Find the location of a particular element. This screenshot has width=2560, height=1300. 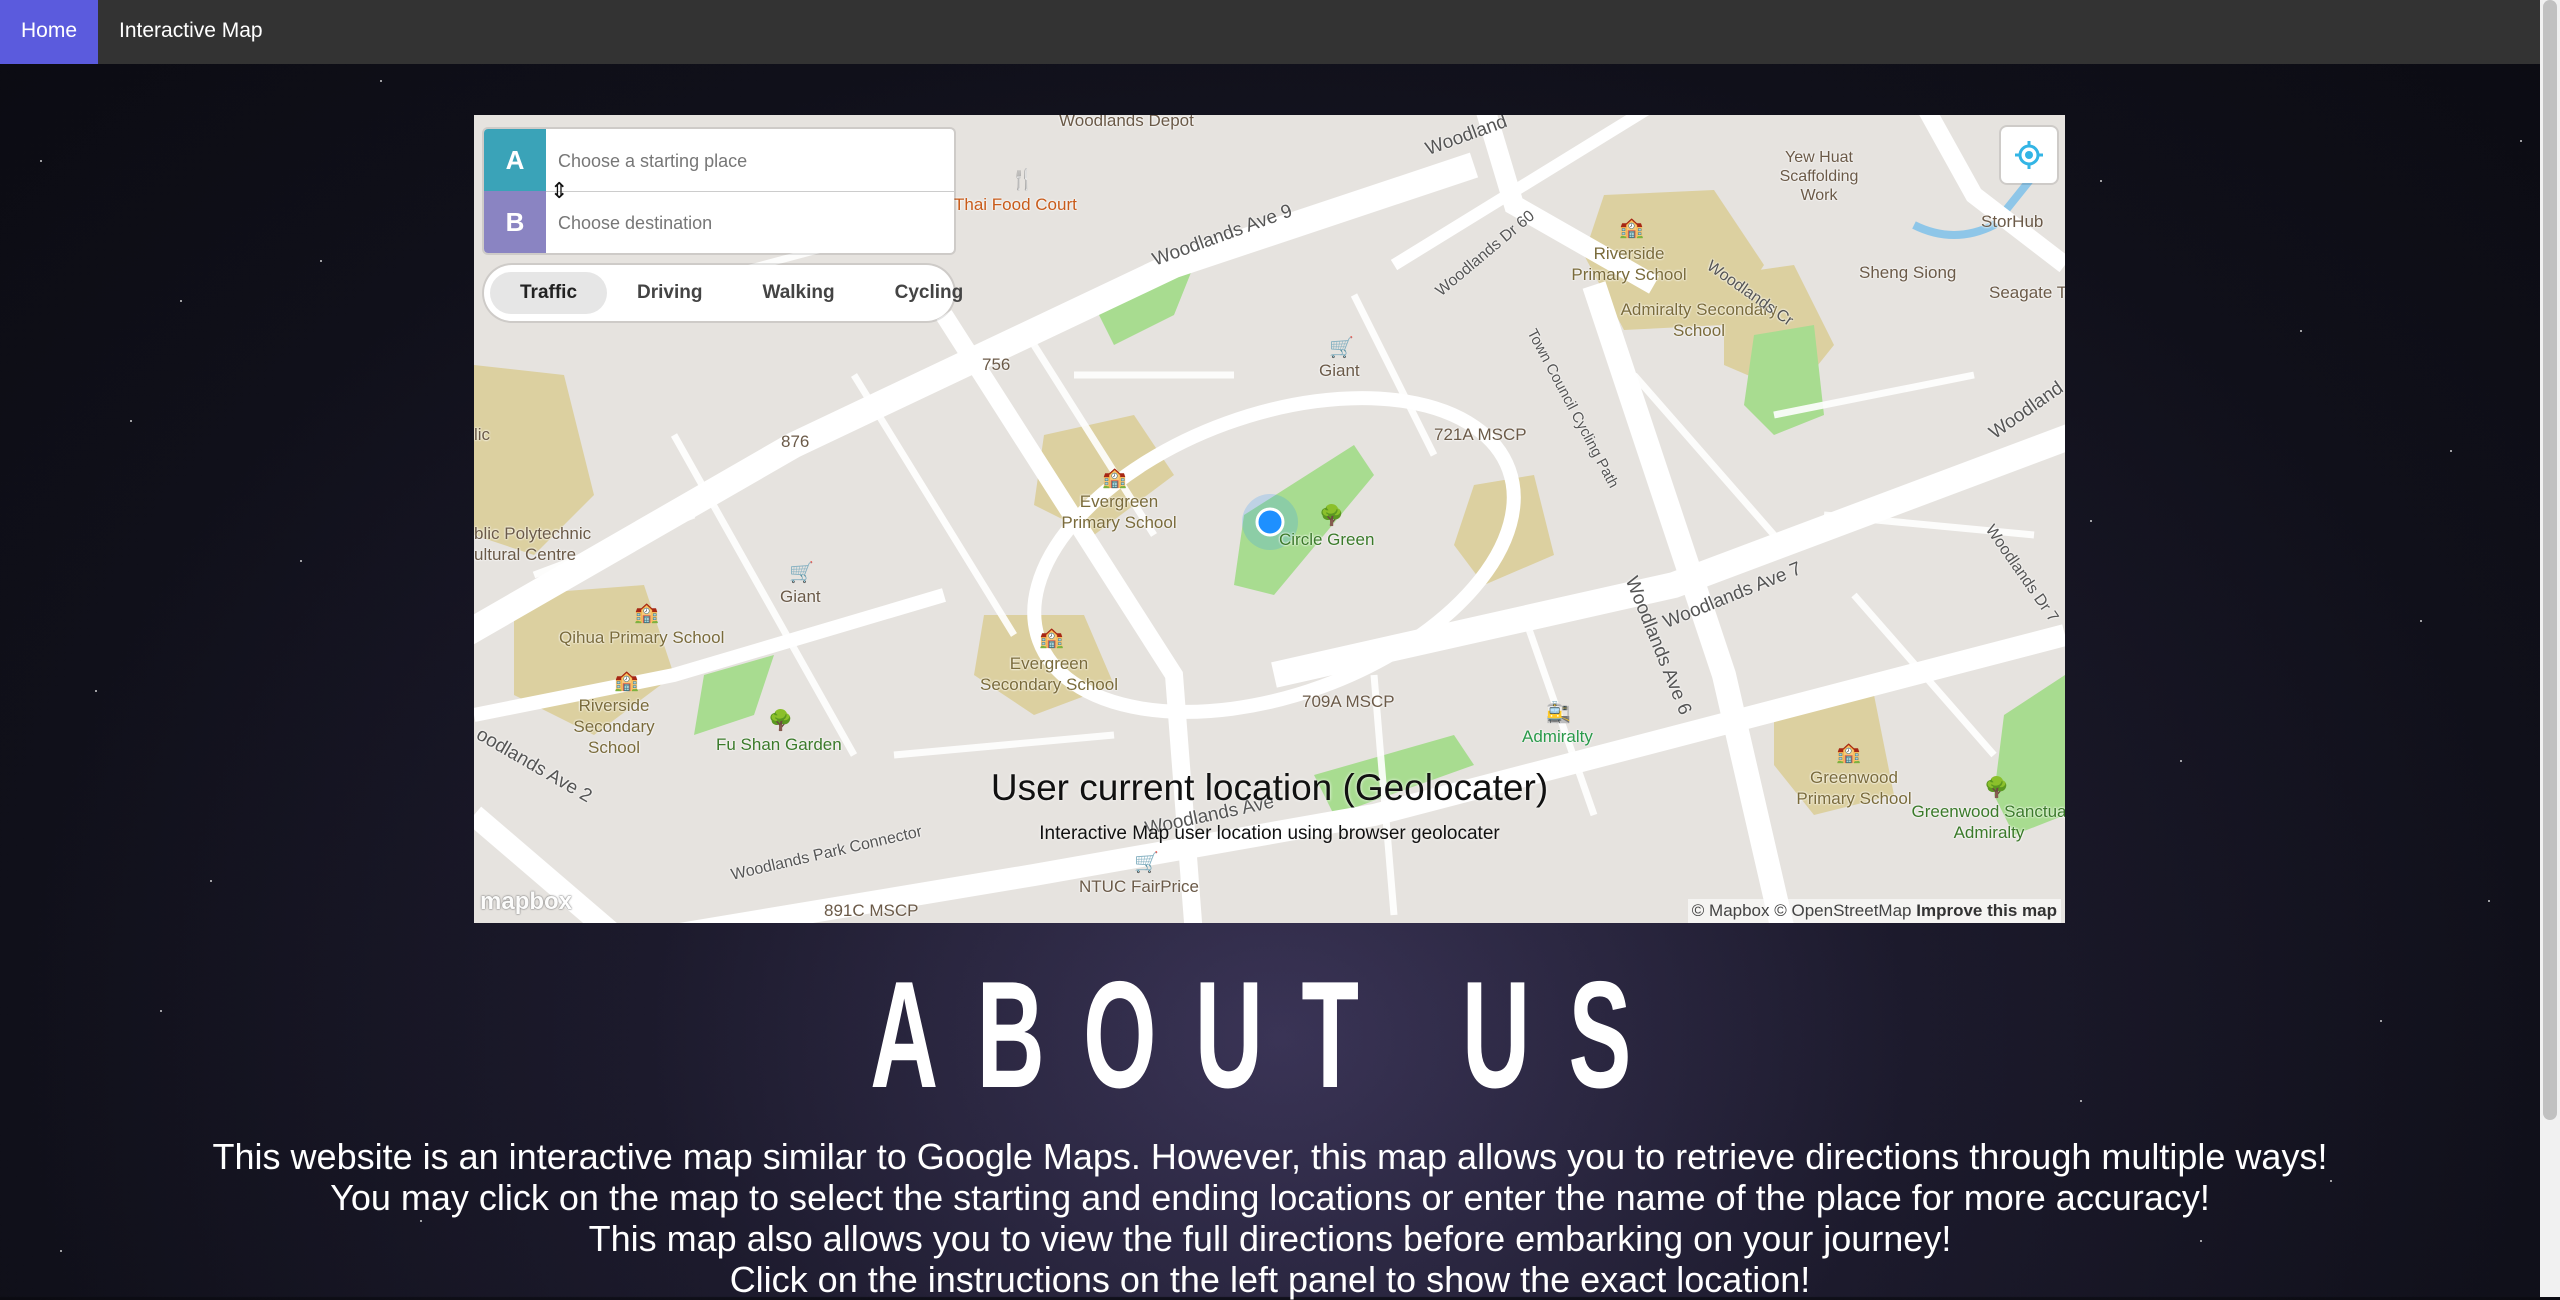

map-label-giant-left: Giant is located at coordinates (800, 596).